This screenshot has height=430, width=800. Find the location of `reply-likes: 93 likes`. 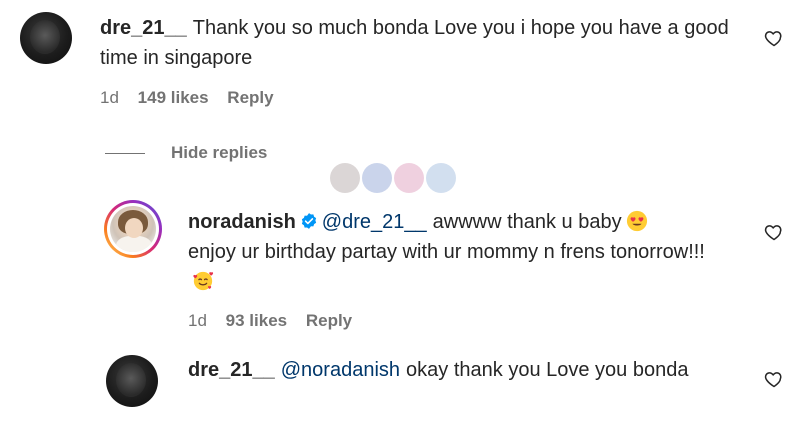

reply-likes: 93 likes is located at coordinates (256, 320).